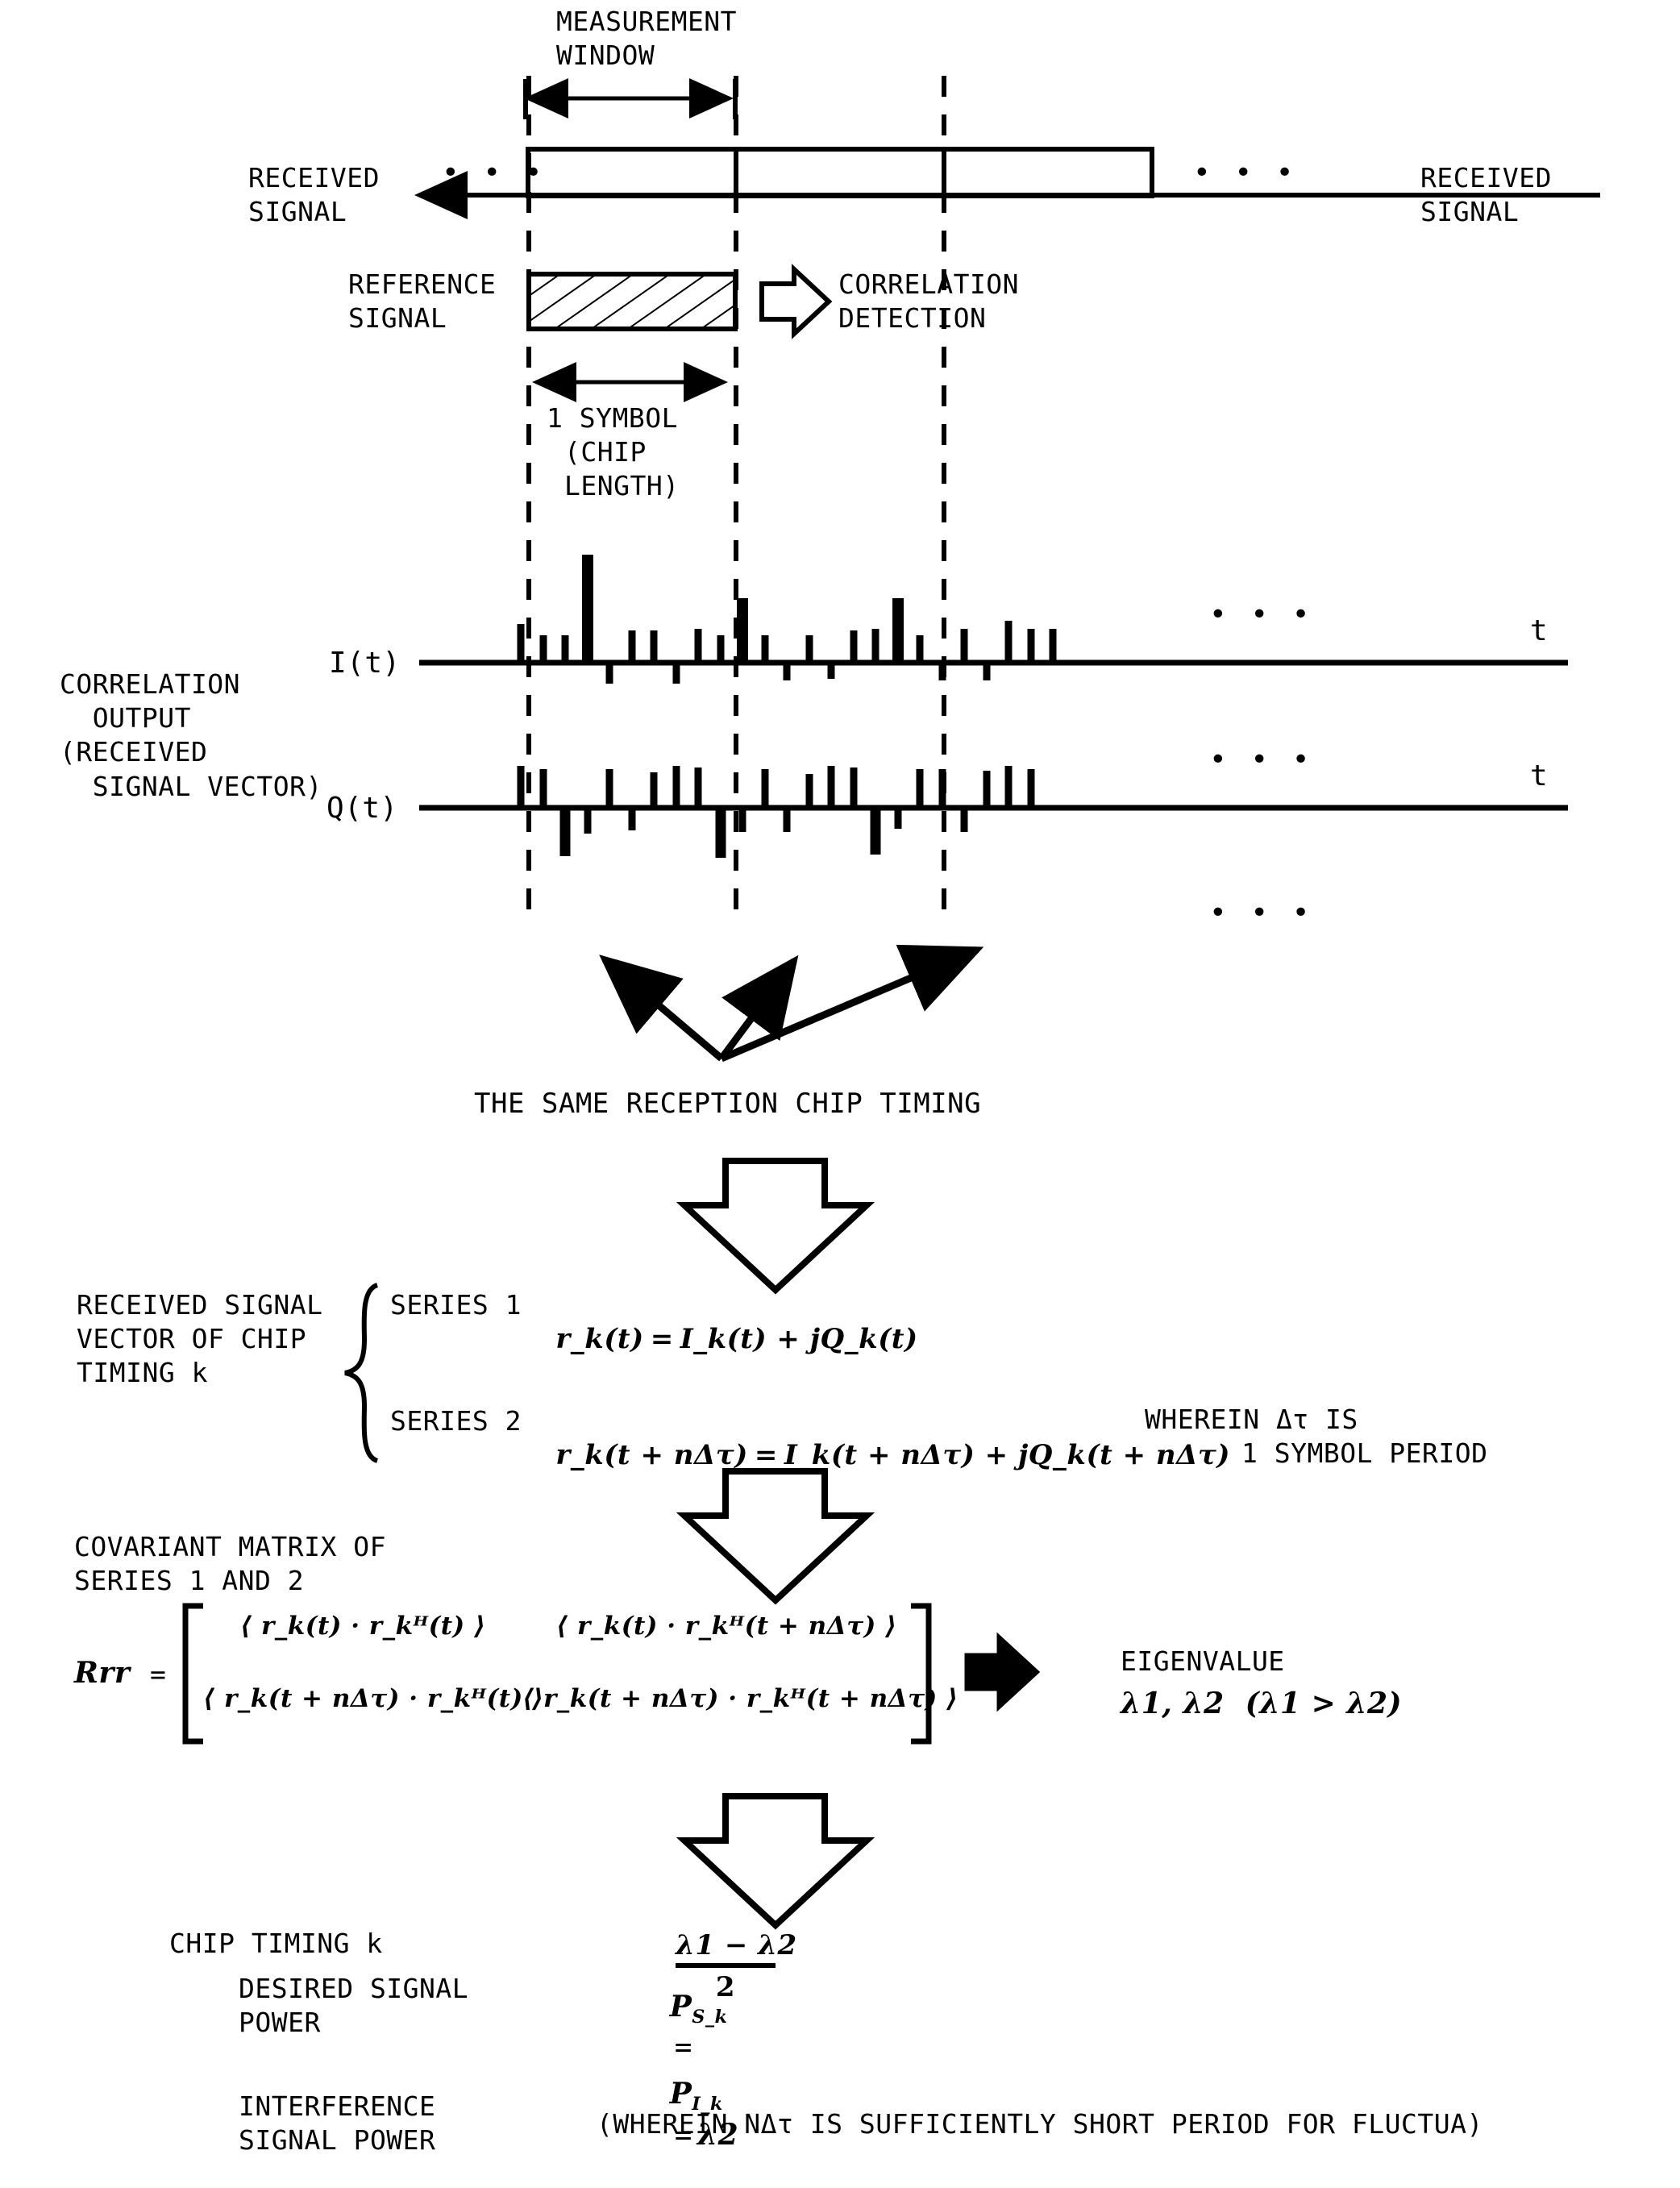 Image resolution: width=1680 pixels, height=2188 pixels. What do you see at coordinates (1203, 1661) in the screenshot?
I see `eigenvalue-heading: EIGENVALUE` at bounding box center [1203, 1661].